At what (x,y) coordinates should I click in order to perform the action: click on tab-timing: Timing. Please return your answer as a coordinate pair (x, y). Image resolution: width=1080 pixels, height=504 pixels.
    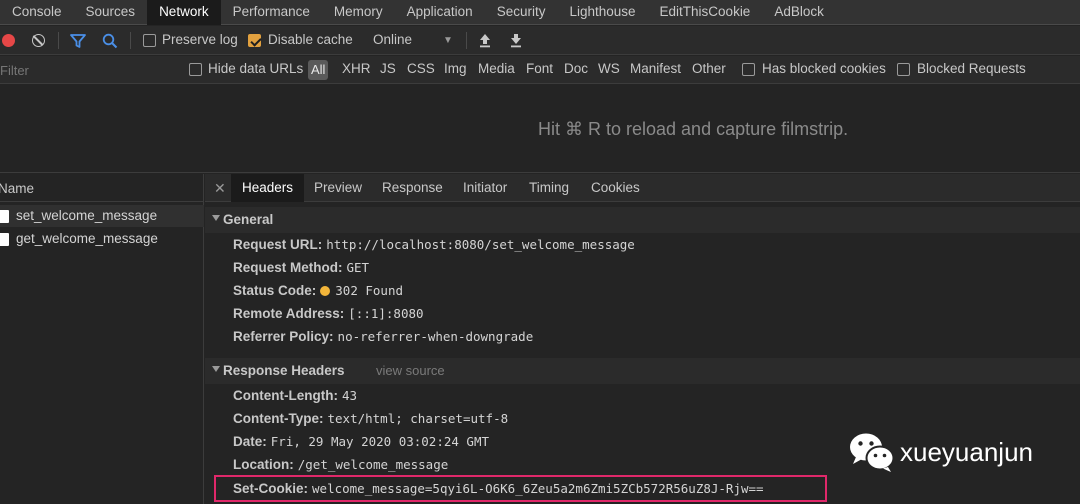
    Looking at the image, I should click on (549, 188).